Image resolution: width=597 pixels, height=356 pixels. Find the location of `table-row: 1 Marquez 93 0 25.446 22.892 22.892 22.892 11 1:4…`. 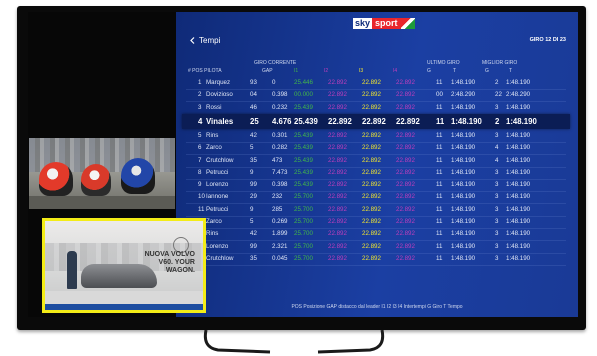

table-row: 1 Marquez 93 0 25.446 22.892 22.892 22.892 11 1:4… is located at coordinates (376, 83).